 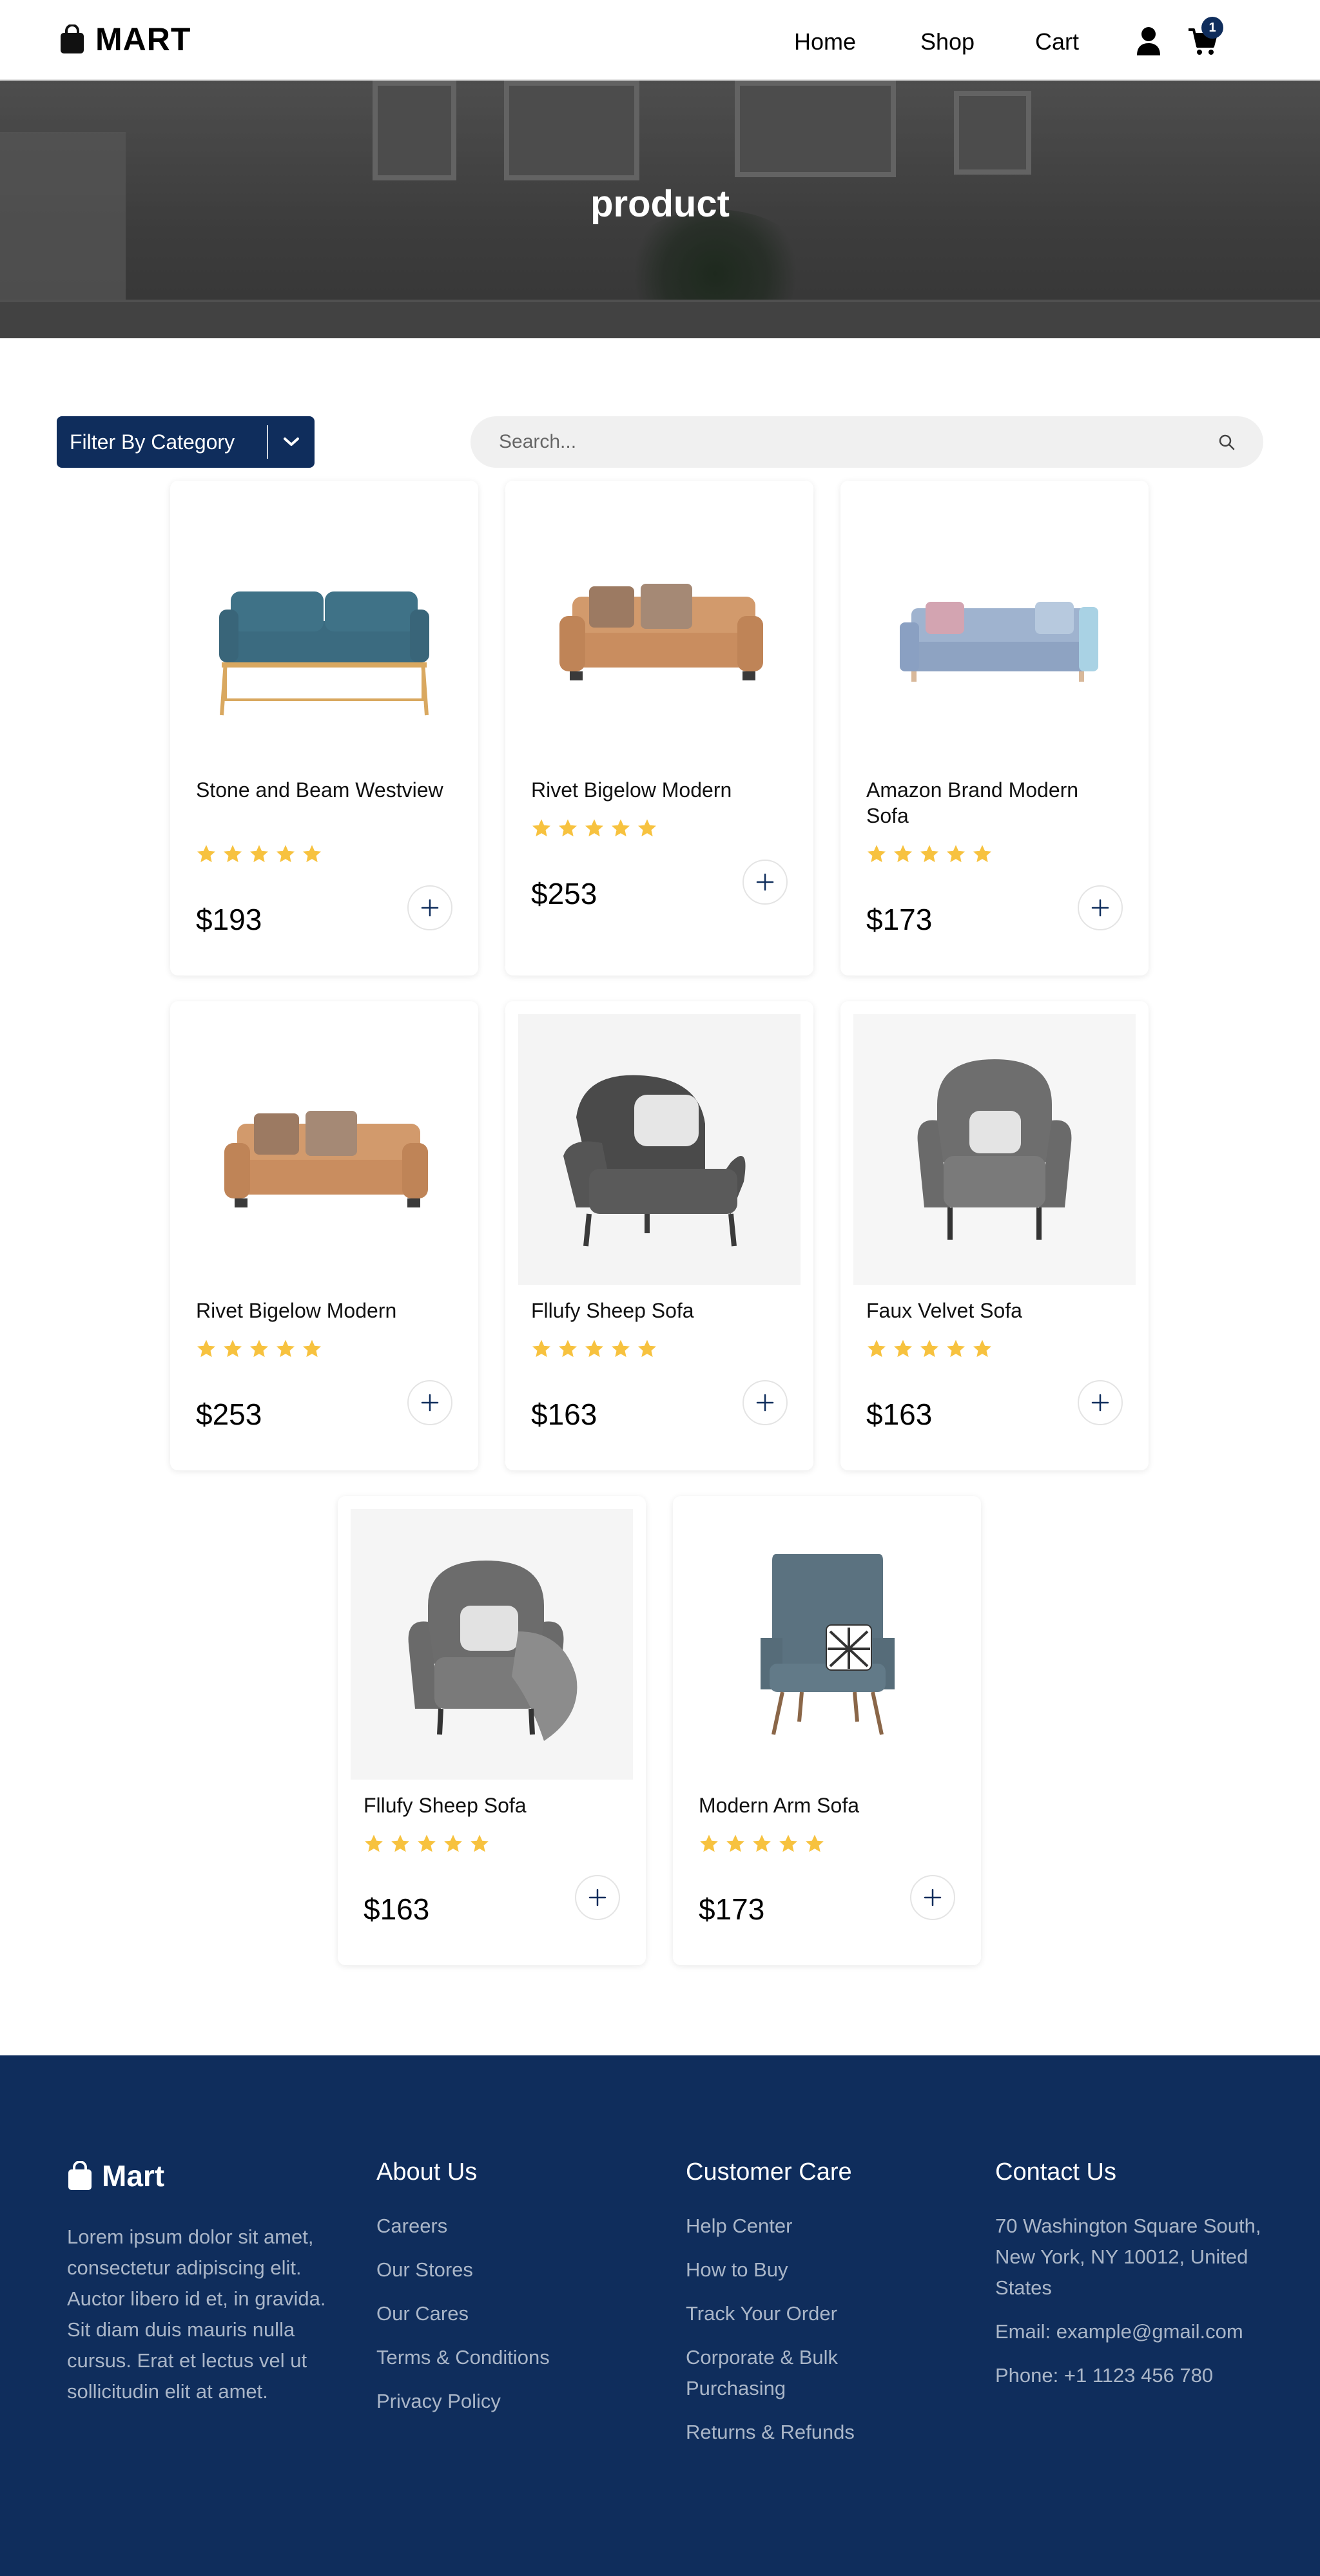 I want to click on footer-care-title: Customer Care, so click(x=769, y=2172).